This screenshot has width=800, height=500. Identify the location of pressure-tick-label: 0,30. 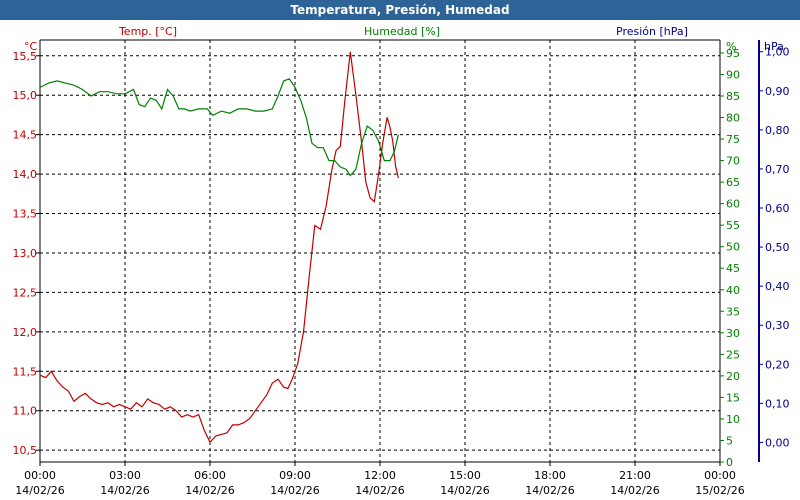
(777, 325).